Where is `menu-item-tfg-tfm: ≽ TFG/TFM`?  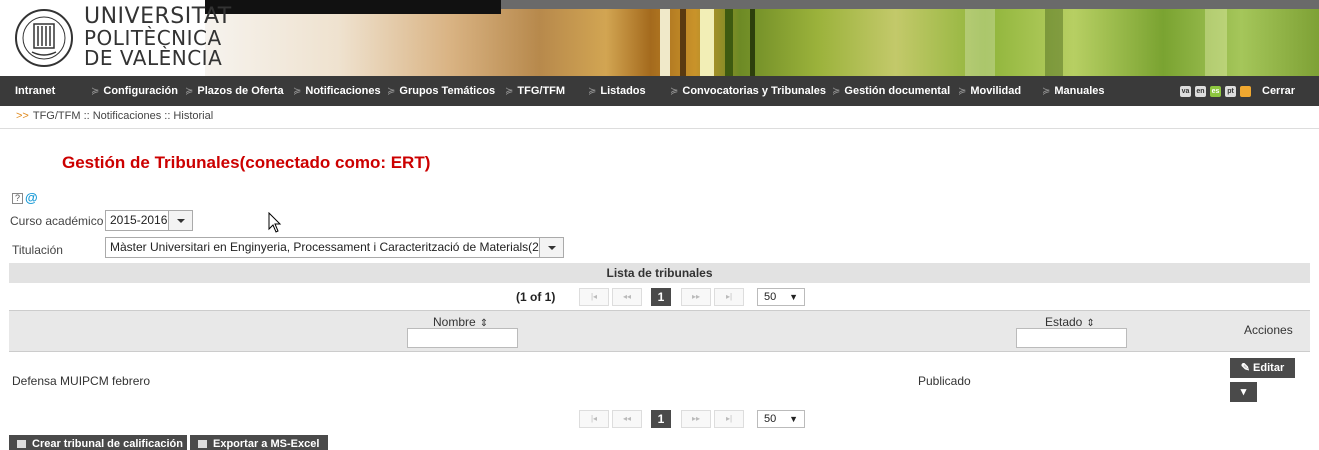
menu-item-tfg-tfm: ≽ TFG/TFM is located at coordinates (535, 91).